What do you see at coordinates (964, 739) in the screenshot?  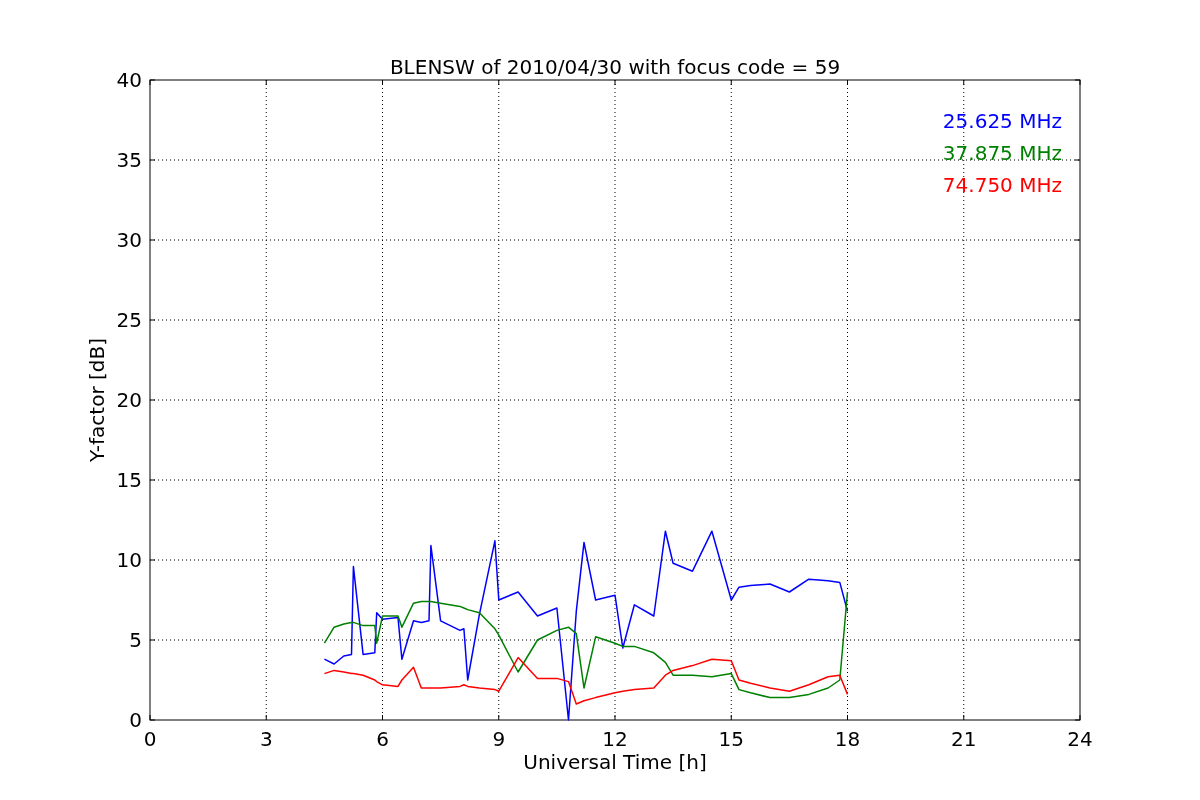 I see `tick-label: 21` at bounding box center [964, 739].